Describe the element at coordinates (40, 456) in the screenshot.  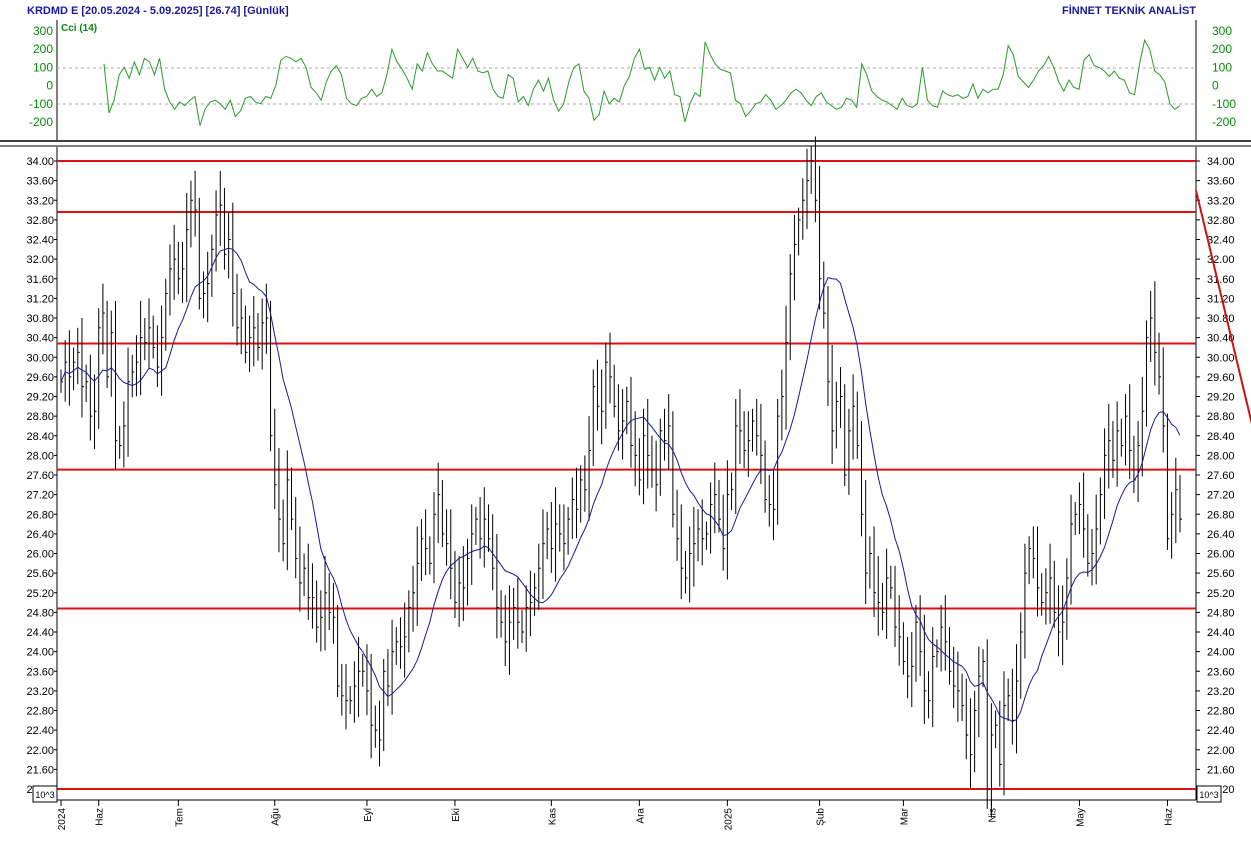
I see `y-tick-label-left: 28.00` at that location.